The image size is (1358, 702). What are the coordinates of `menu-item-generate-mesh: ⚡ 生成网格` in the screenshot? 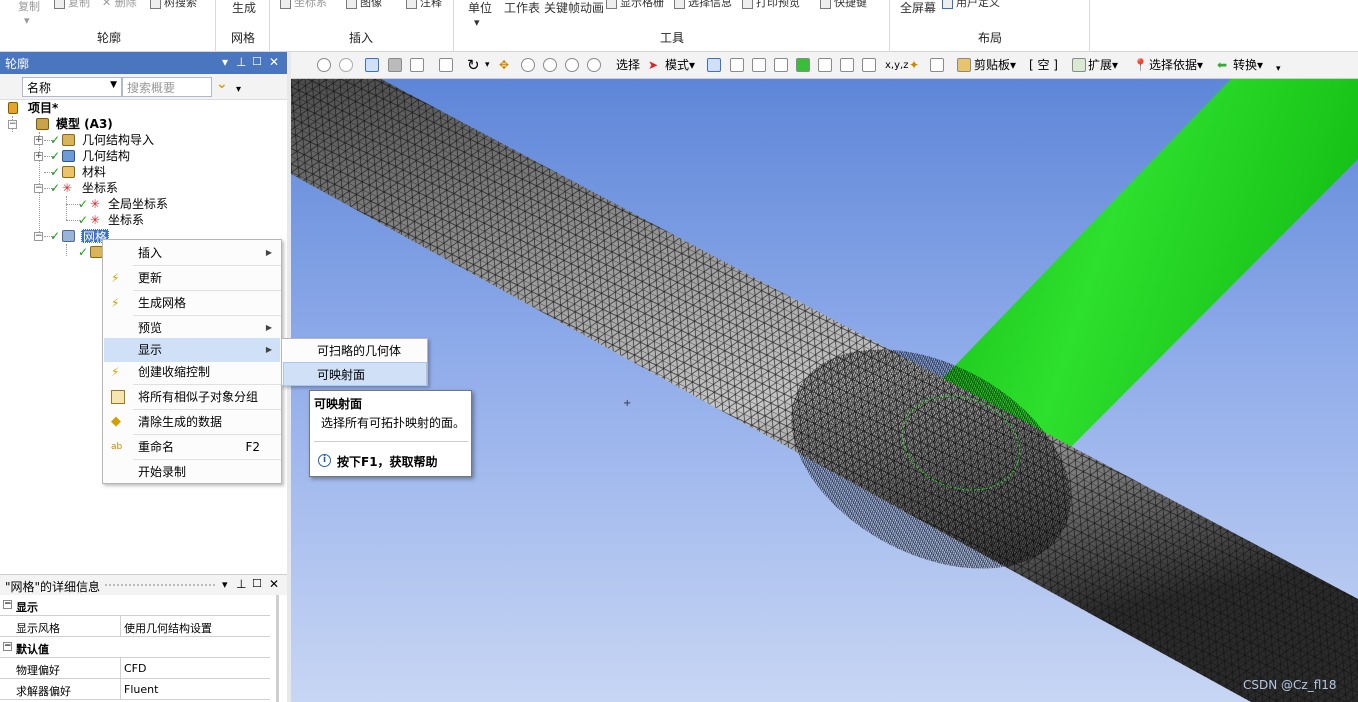 It's located at (192, 303).